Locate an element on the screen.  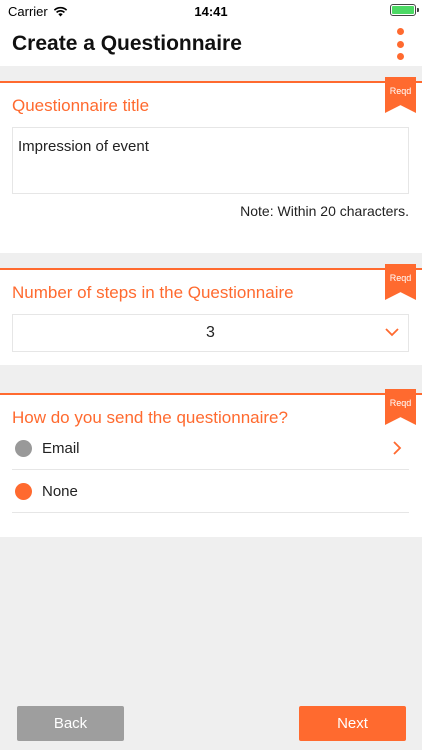
status-bar: Carrier 14:41 is located at coordinates (211, 11).